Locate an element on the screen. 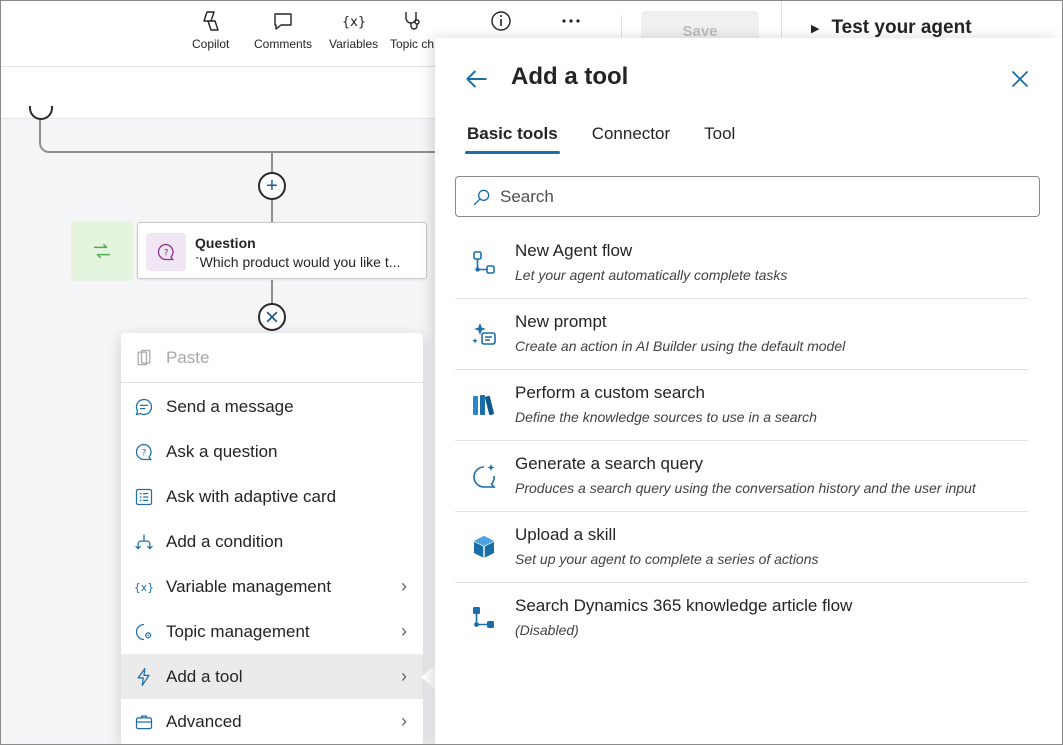 This screenshot has height=745, width=1063. add-node-button: + is located at coordinates (272, 186).